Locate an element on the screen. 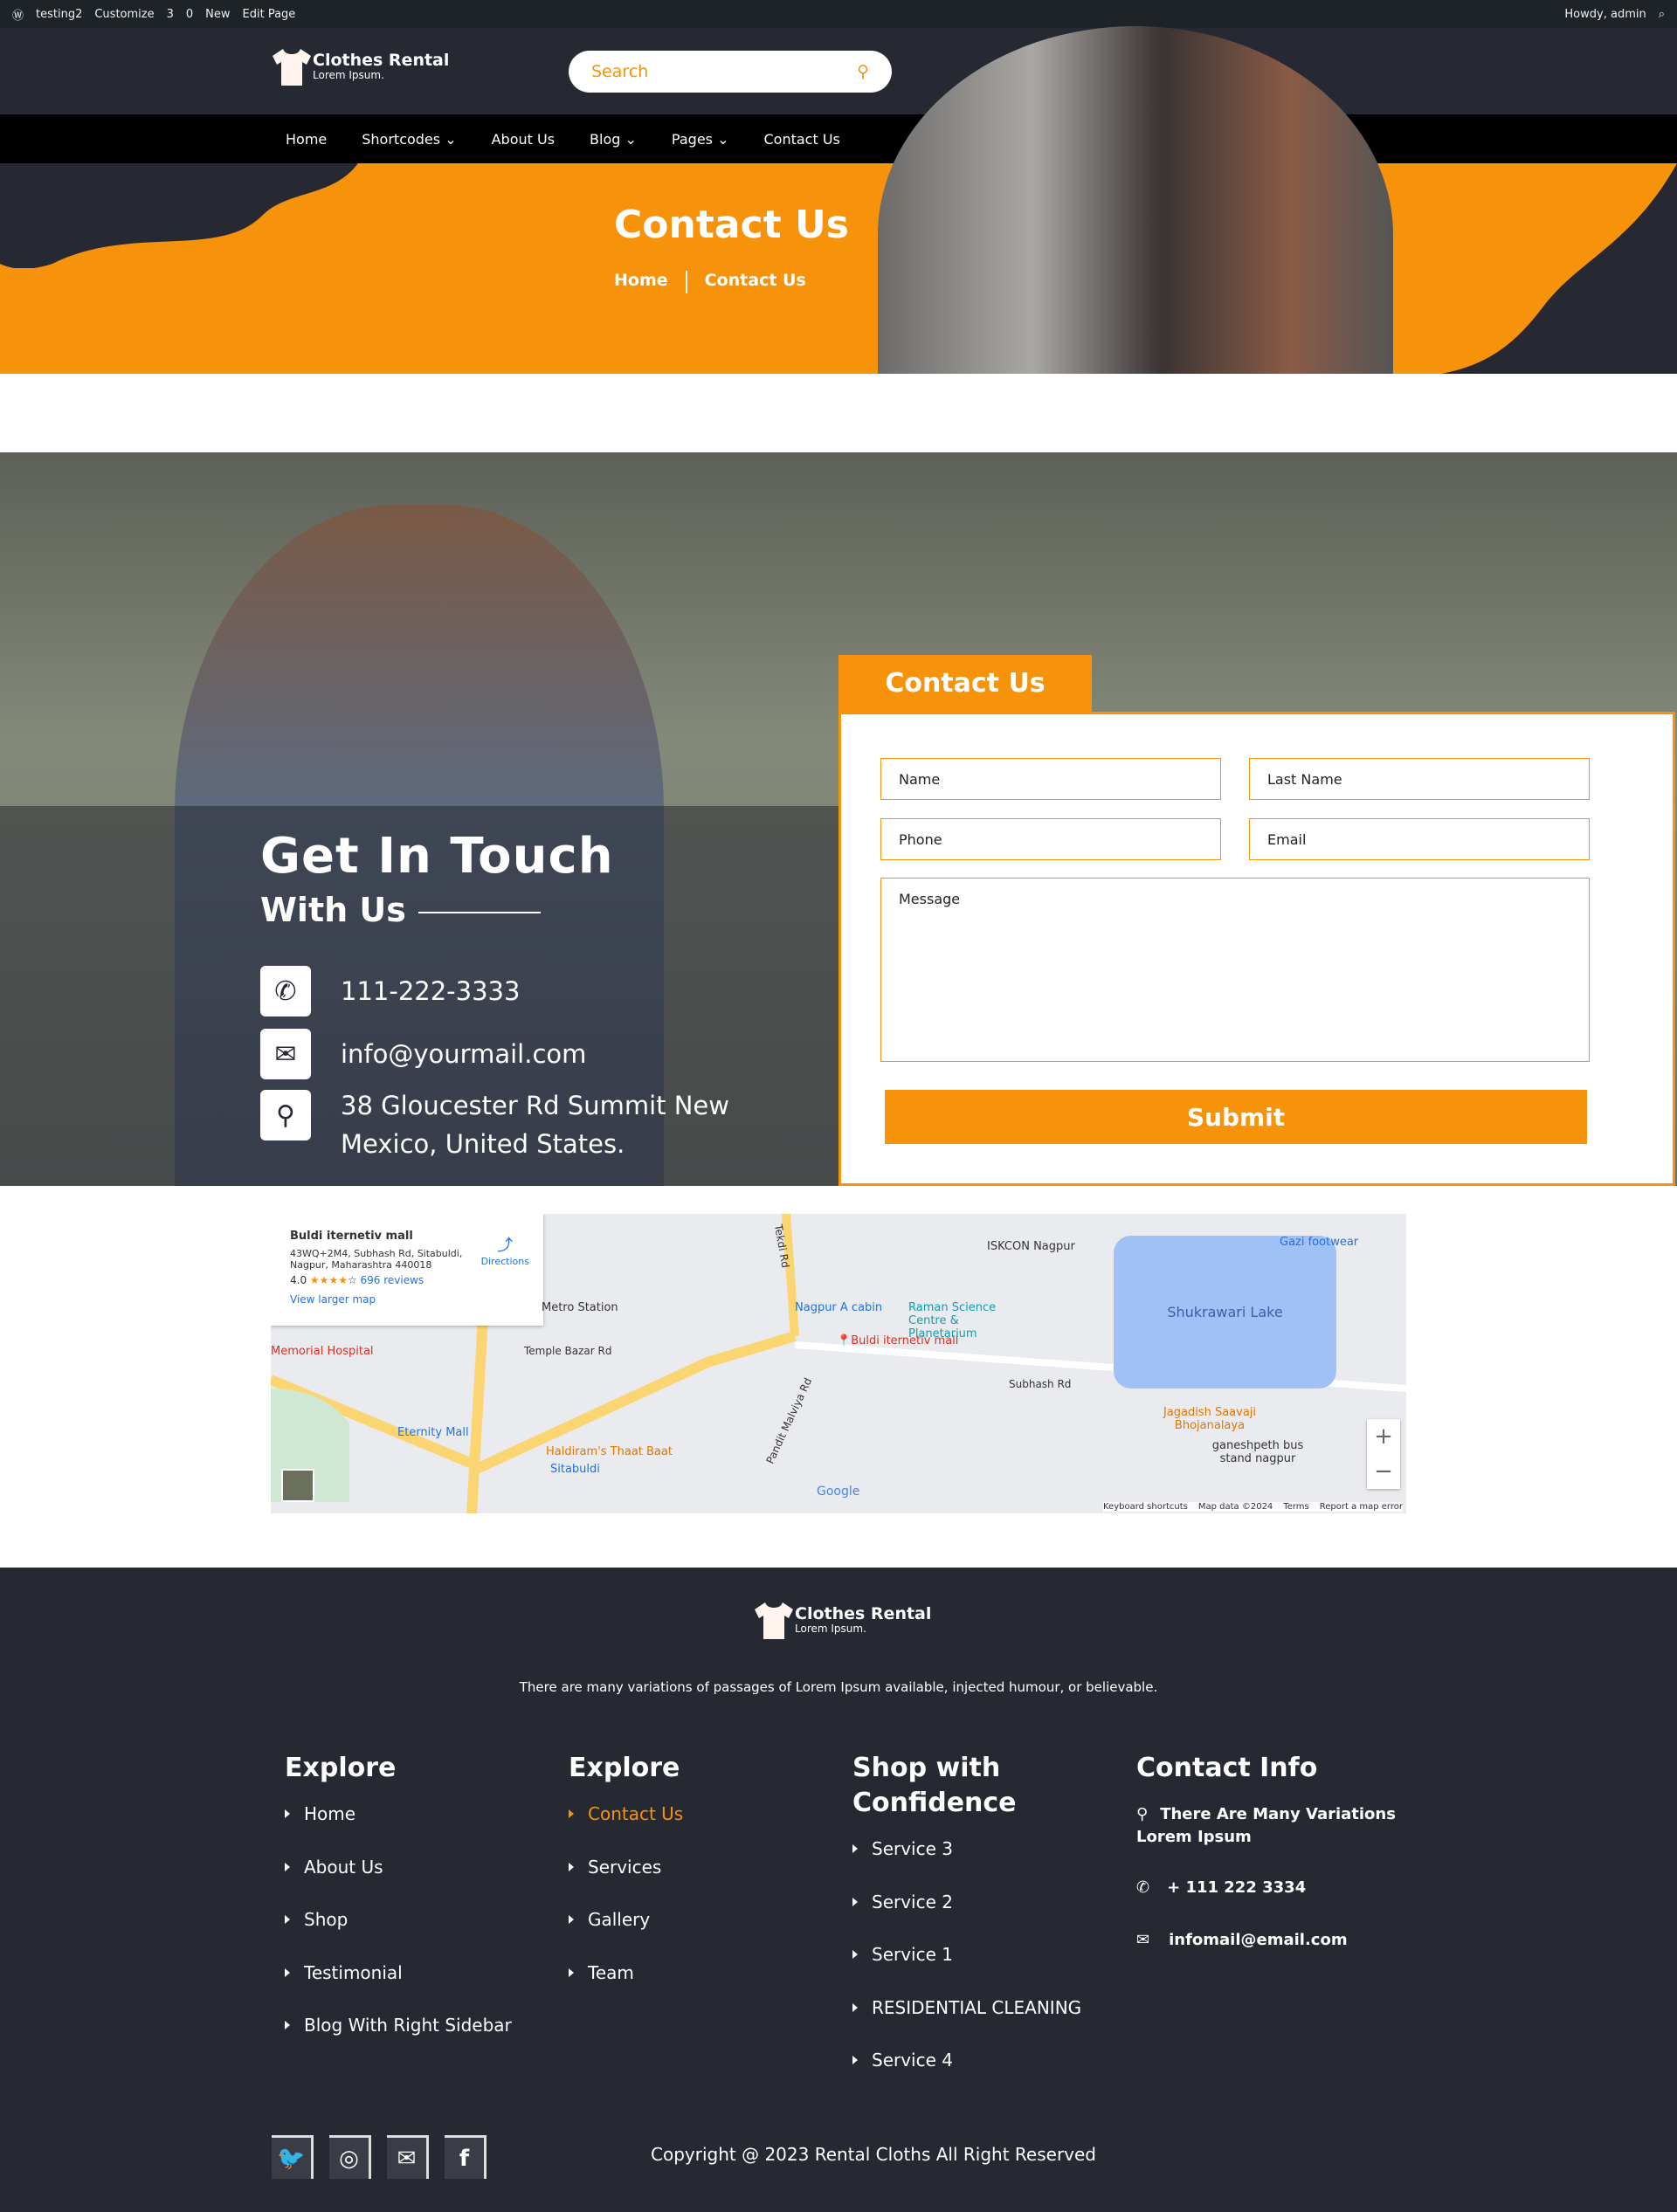  search-input: Search ⚲ is located at coordinates (730, 72).